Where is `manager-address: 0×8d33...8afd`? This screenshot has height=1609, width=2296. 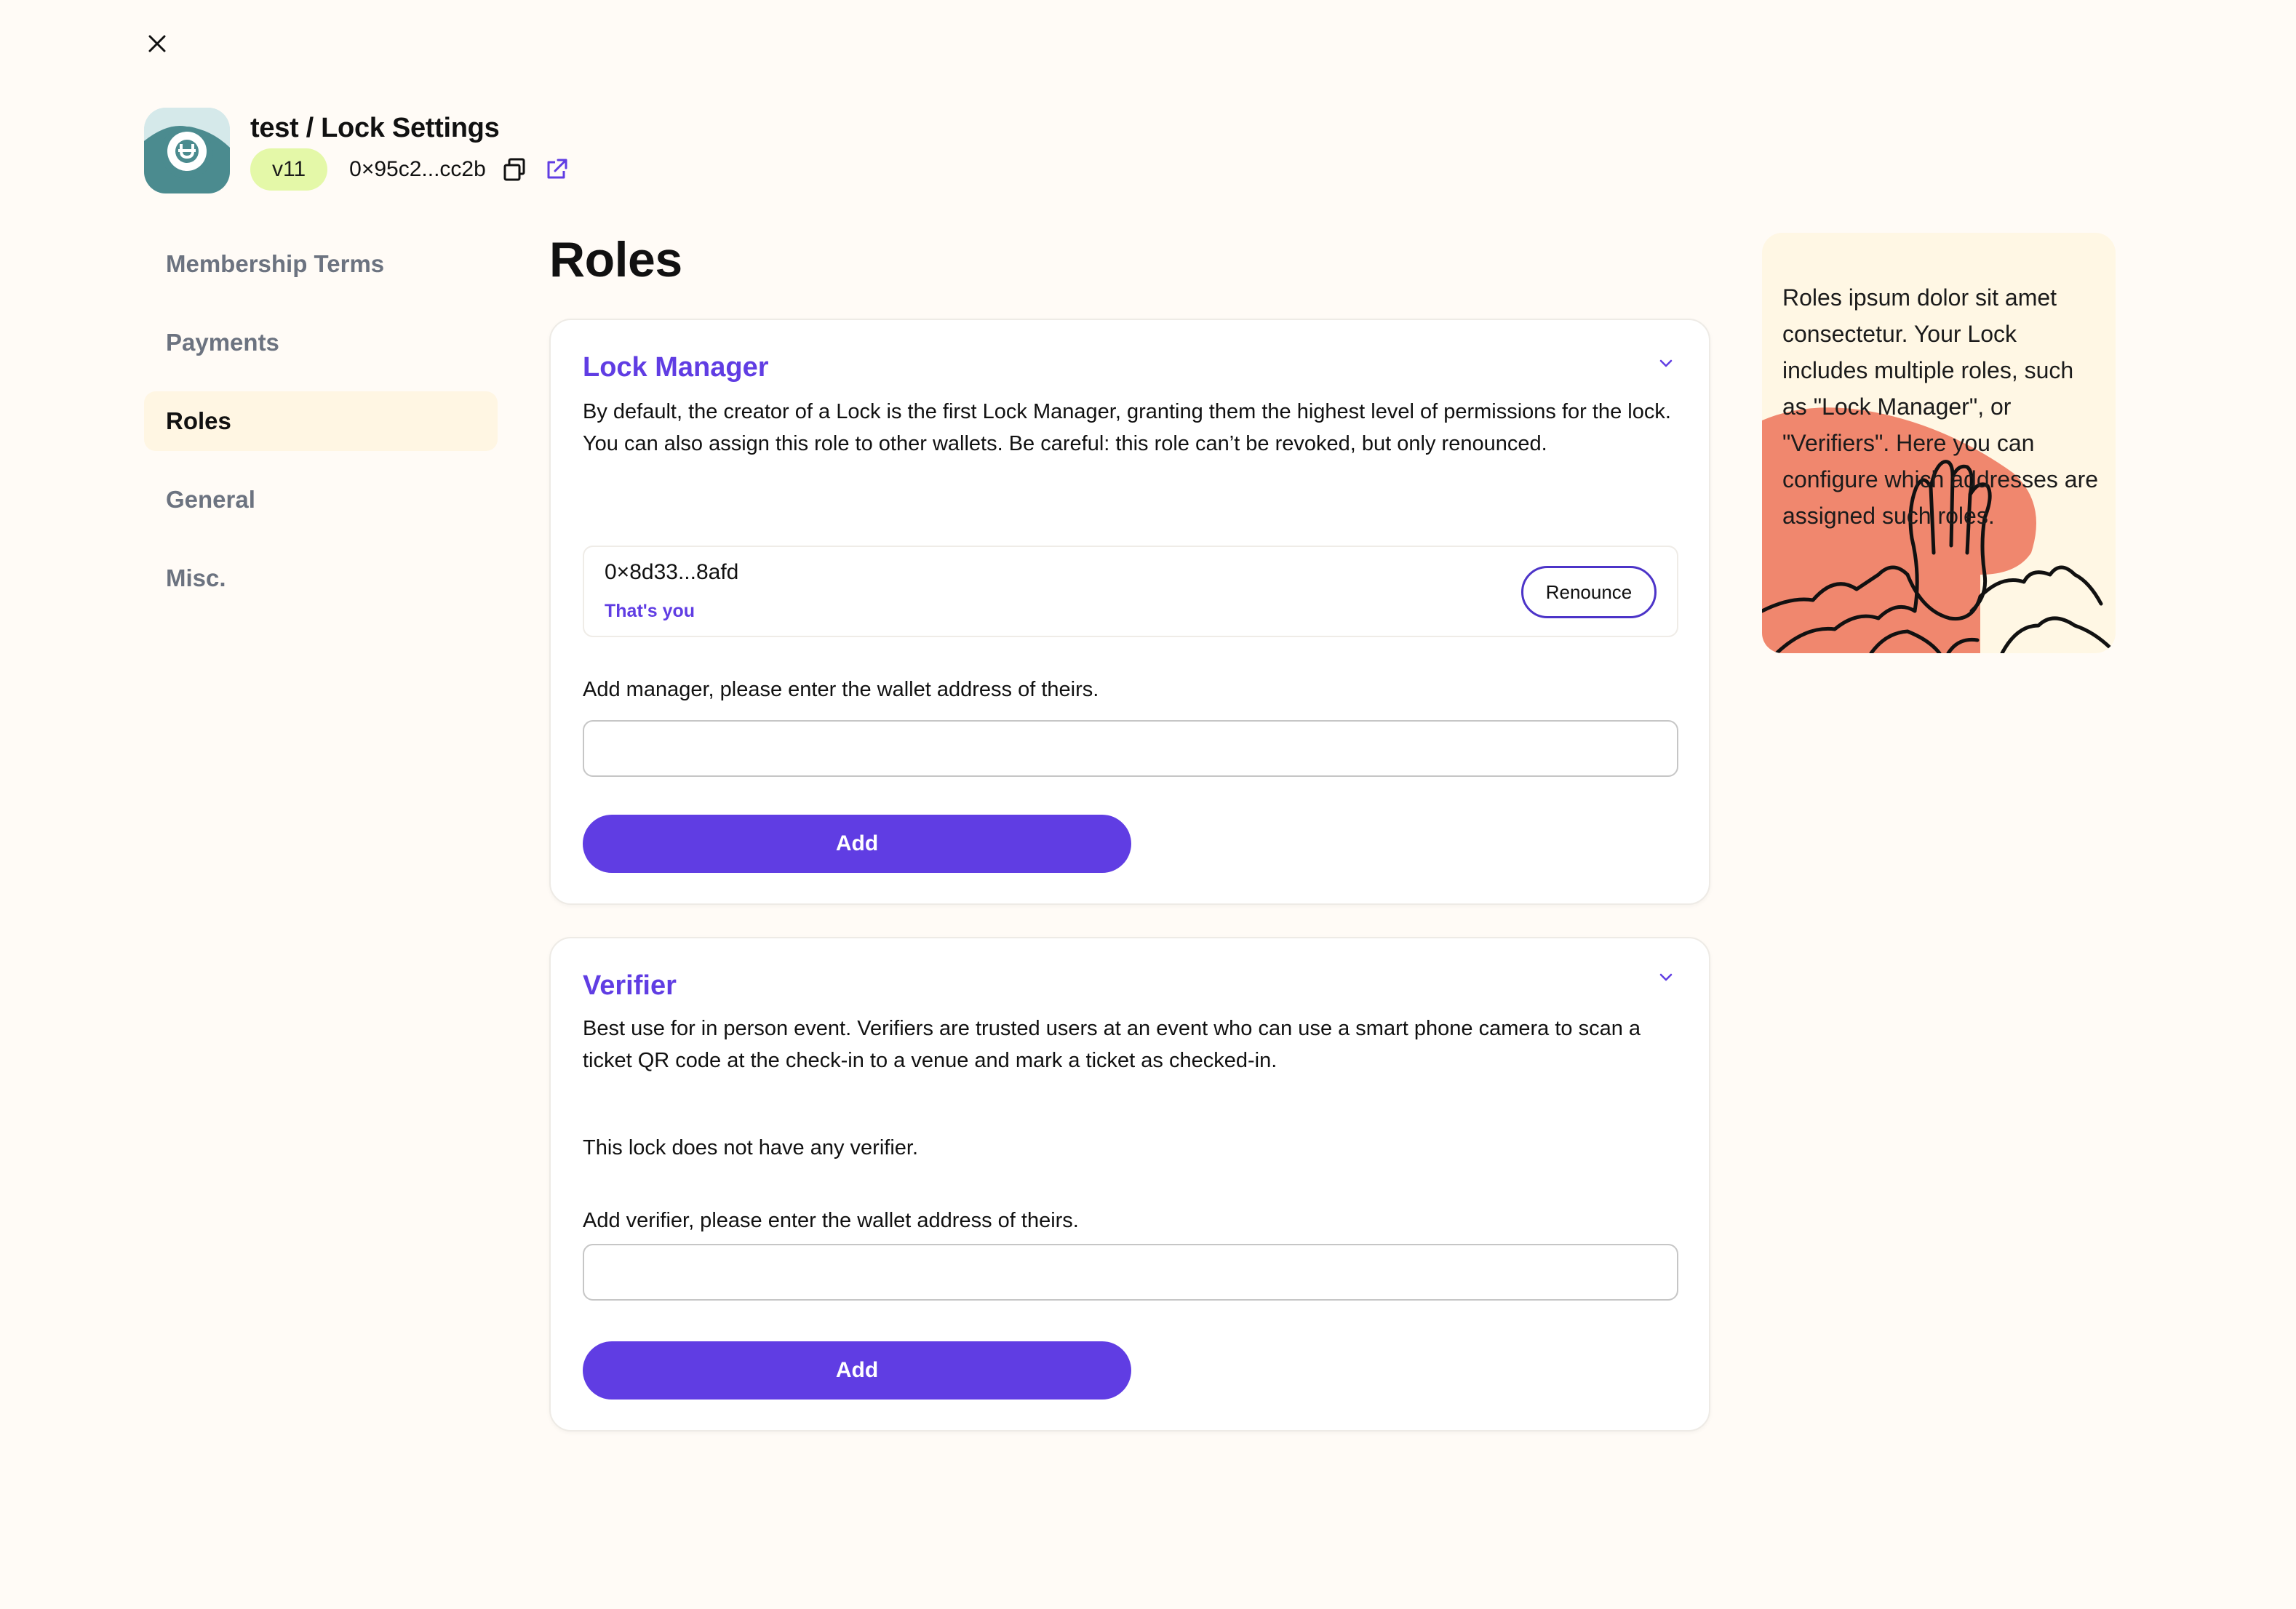 manager-address: 0×8d33...8afd is located at coordinates (672, 572).